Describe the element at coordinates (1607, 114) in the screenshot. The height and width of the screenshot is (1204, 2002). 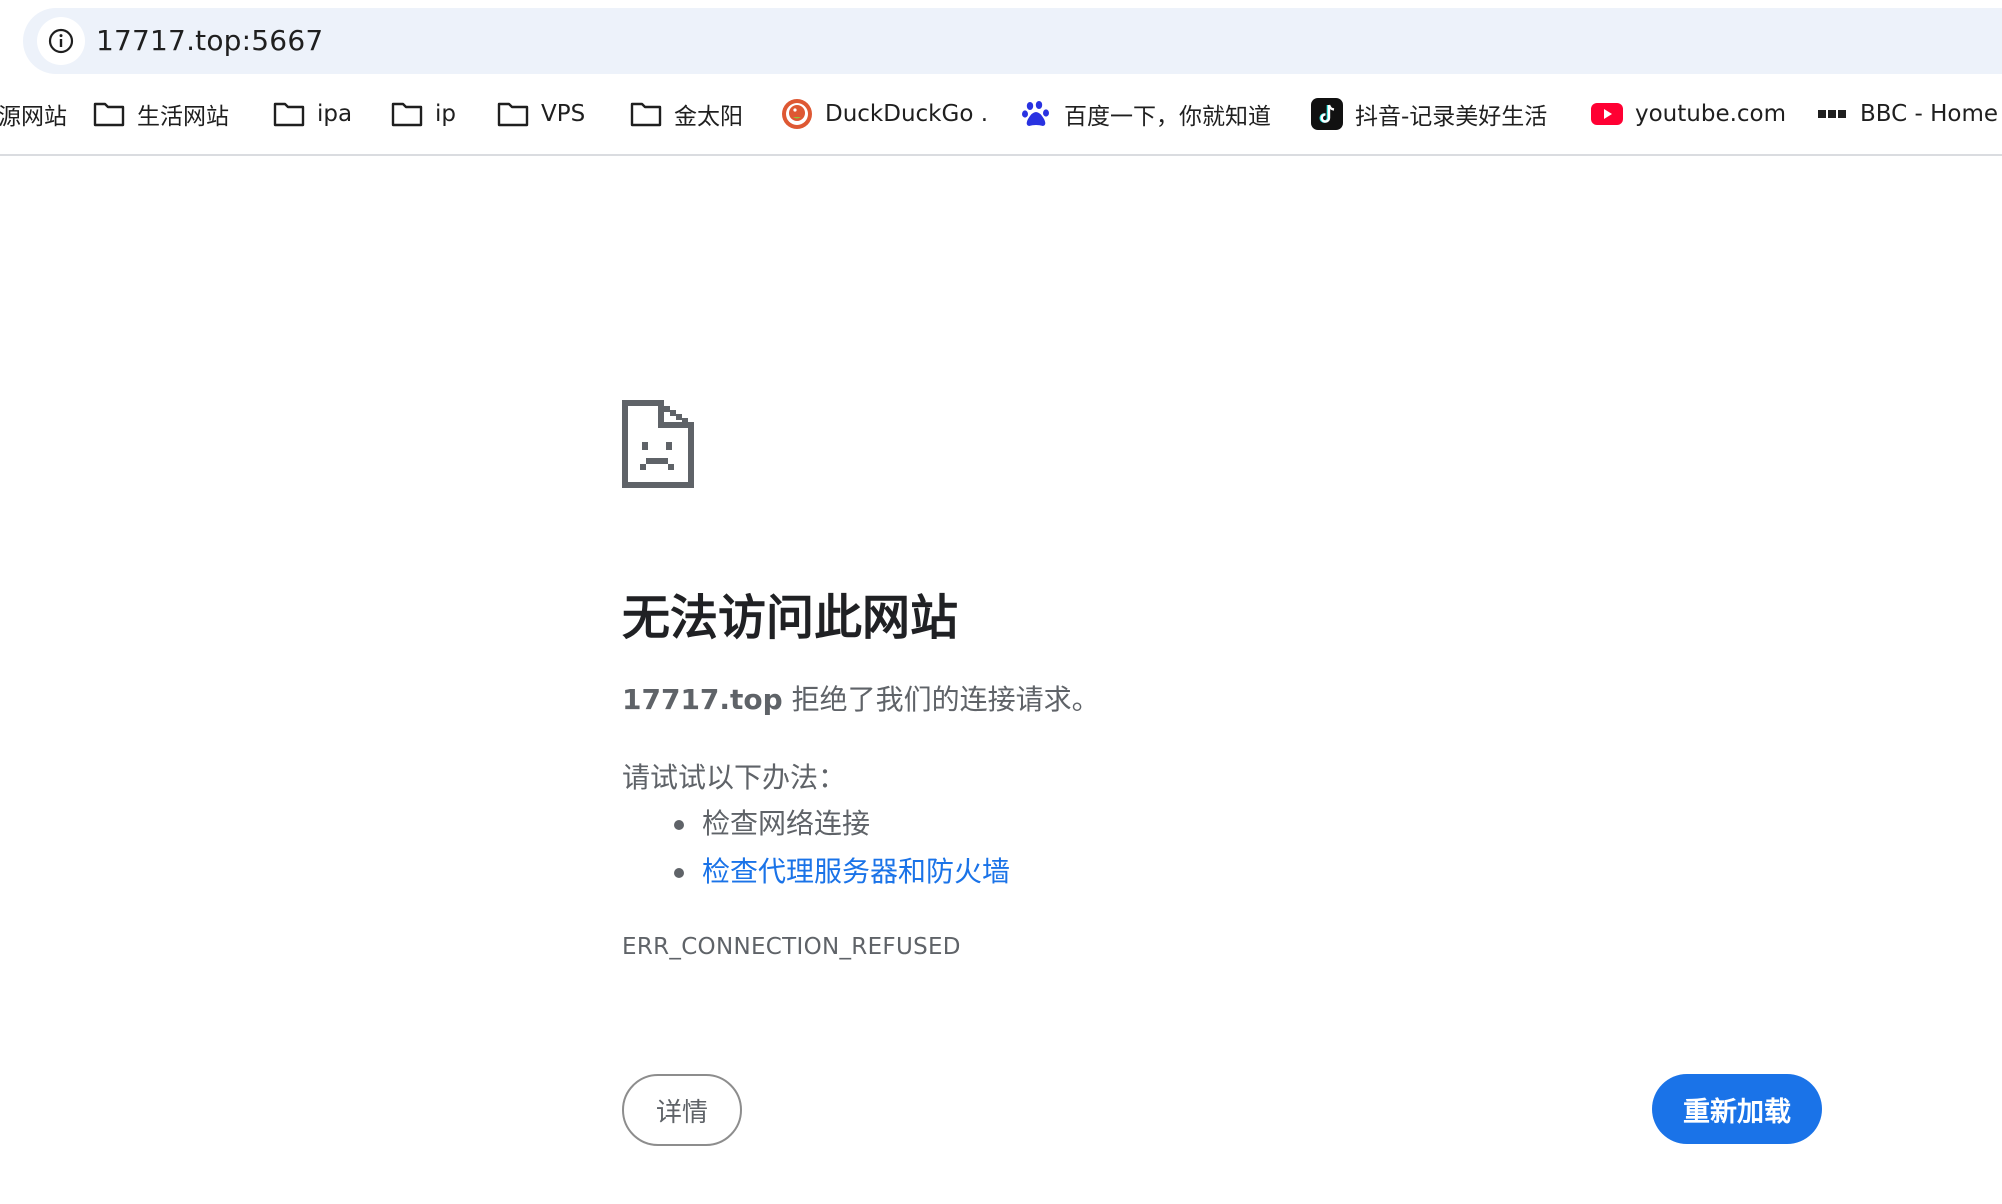
I see `youtube-icon` at that location.